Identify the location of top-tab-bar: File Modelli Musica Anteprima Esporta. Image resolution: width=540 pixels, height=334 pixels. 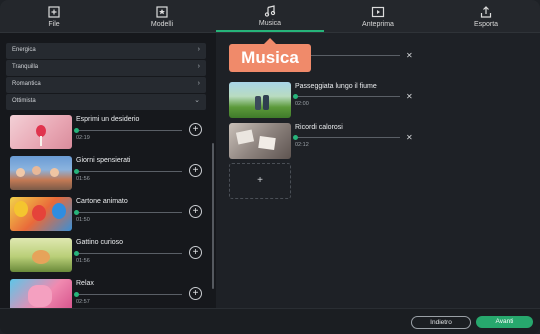
(270, 16).